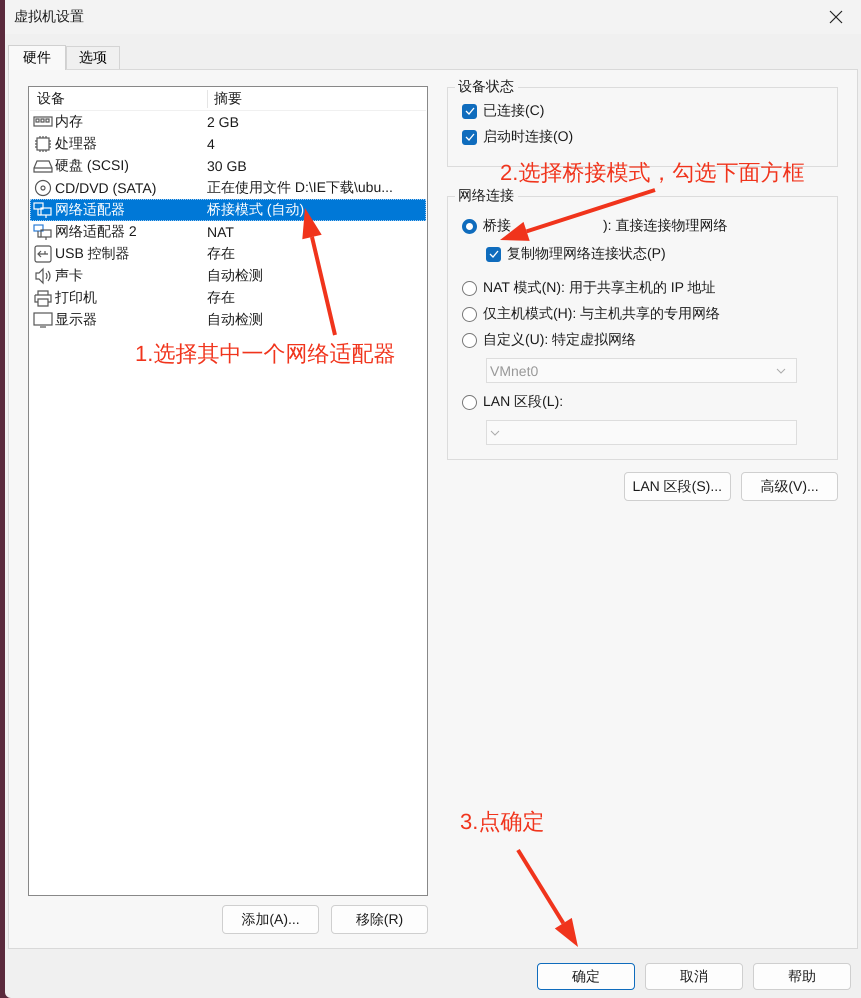 This screenshot has width=861, height=998. I want to click on device-summary: 4, so click(211, 144).